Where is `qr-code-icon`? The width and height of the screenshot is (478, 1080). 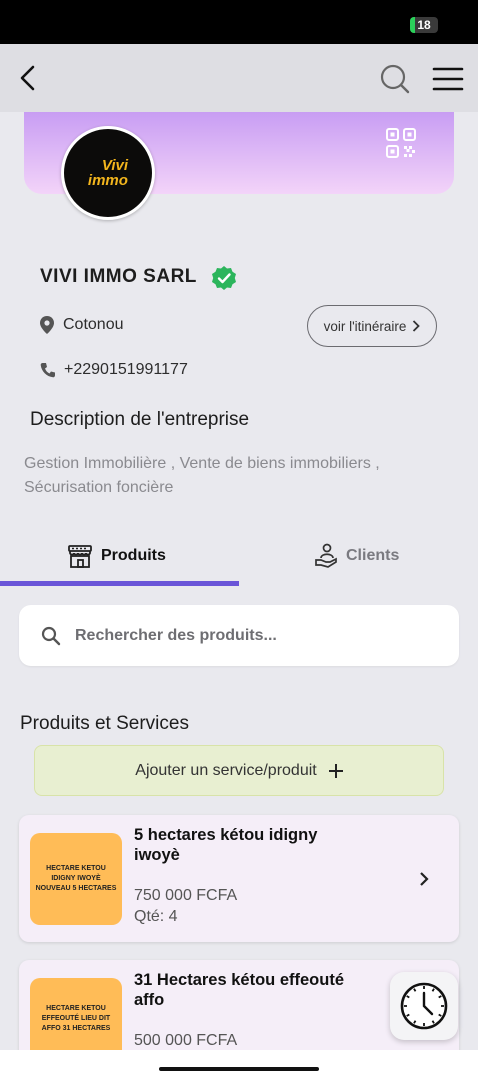
qr-code-icon is located at coordinates (401, 143).